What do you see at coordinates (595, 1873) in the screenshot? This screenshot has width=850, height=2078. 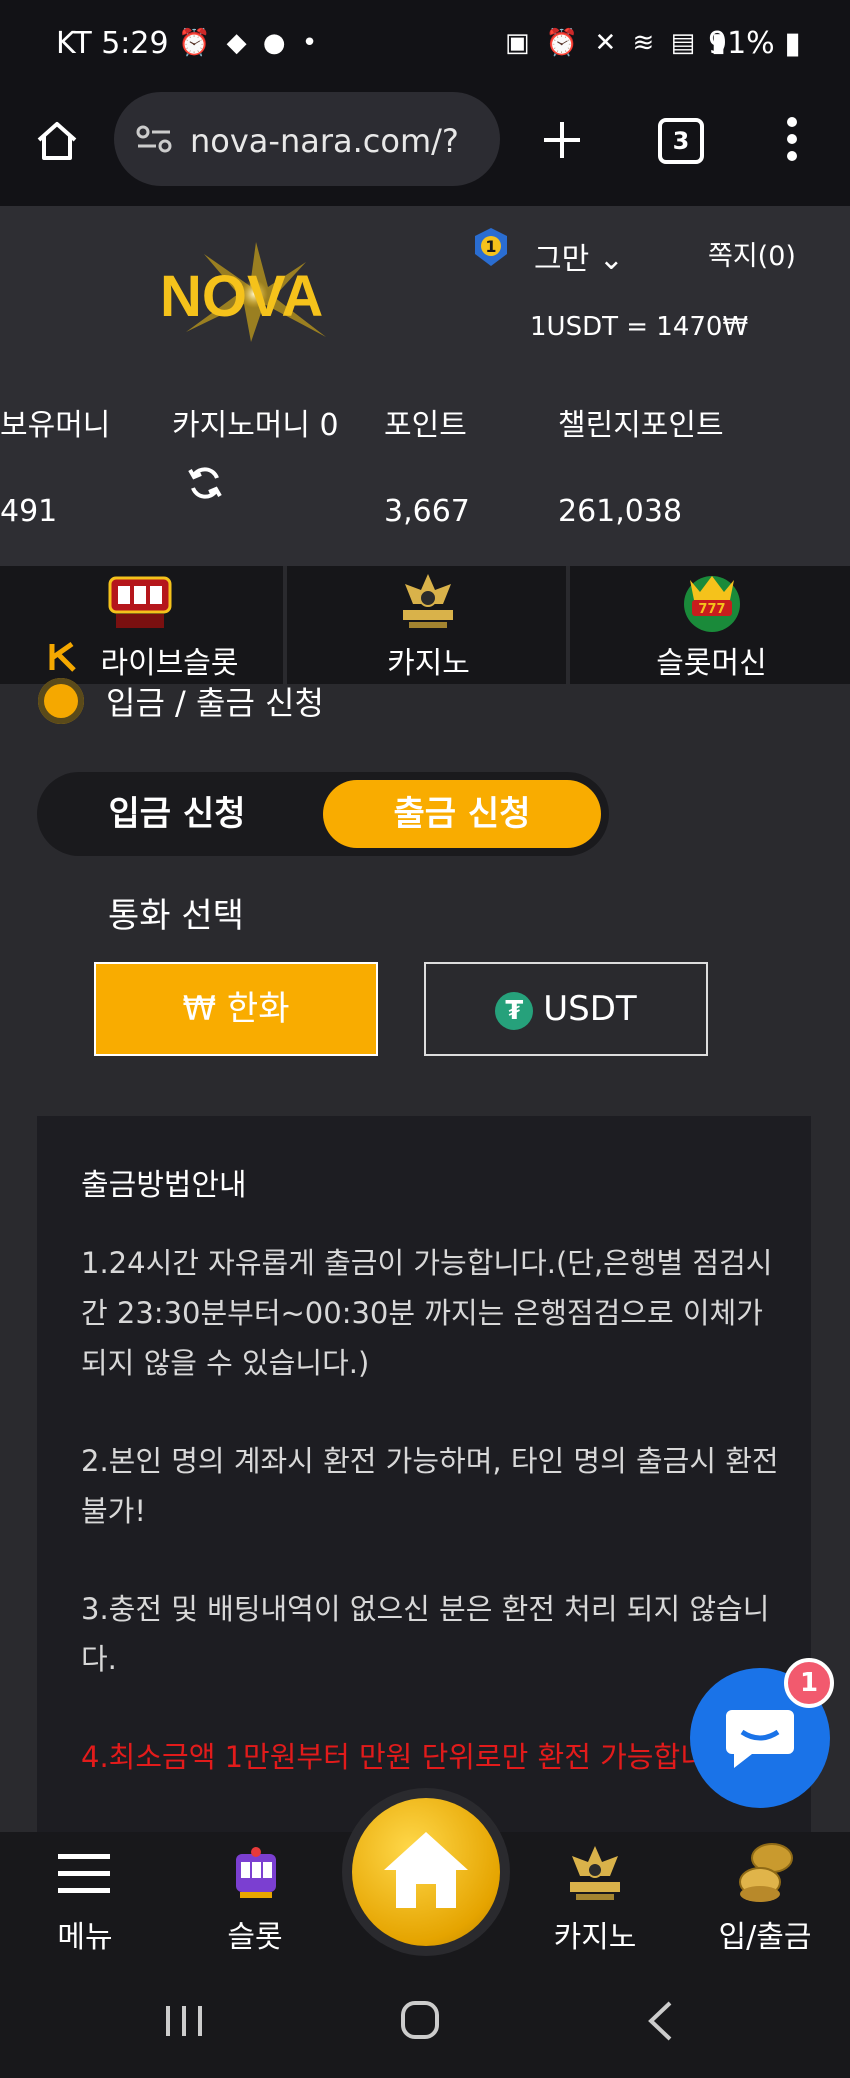 I see `k-slot-casino-icon` at bounding box center [595, 1873].